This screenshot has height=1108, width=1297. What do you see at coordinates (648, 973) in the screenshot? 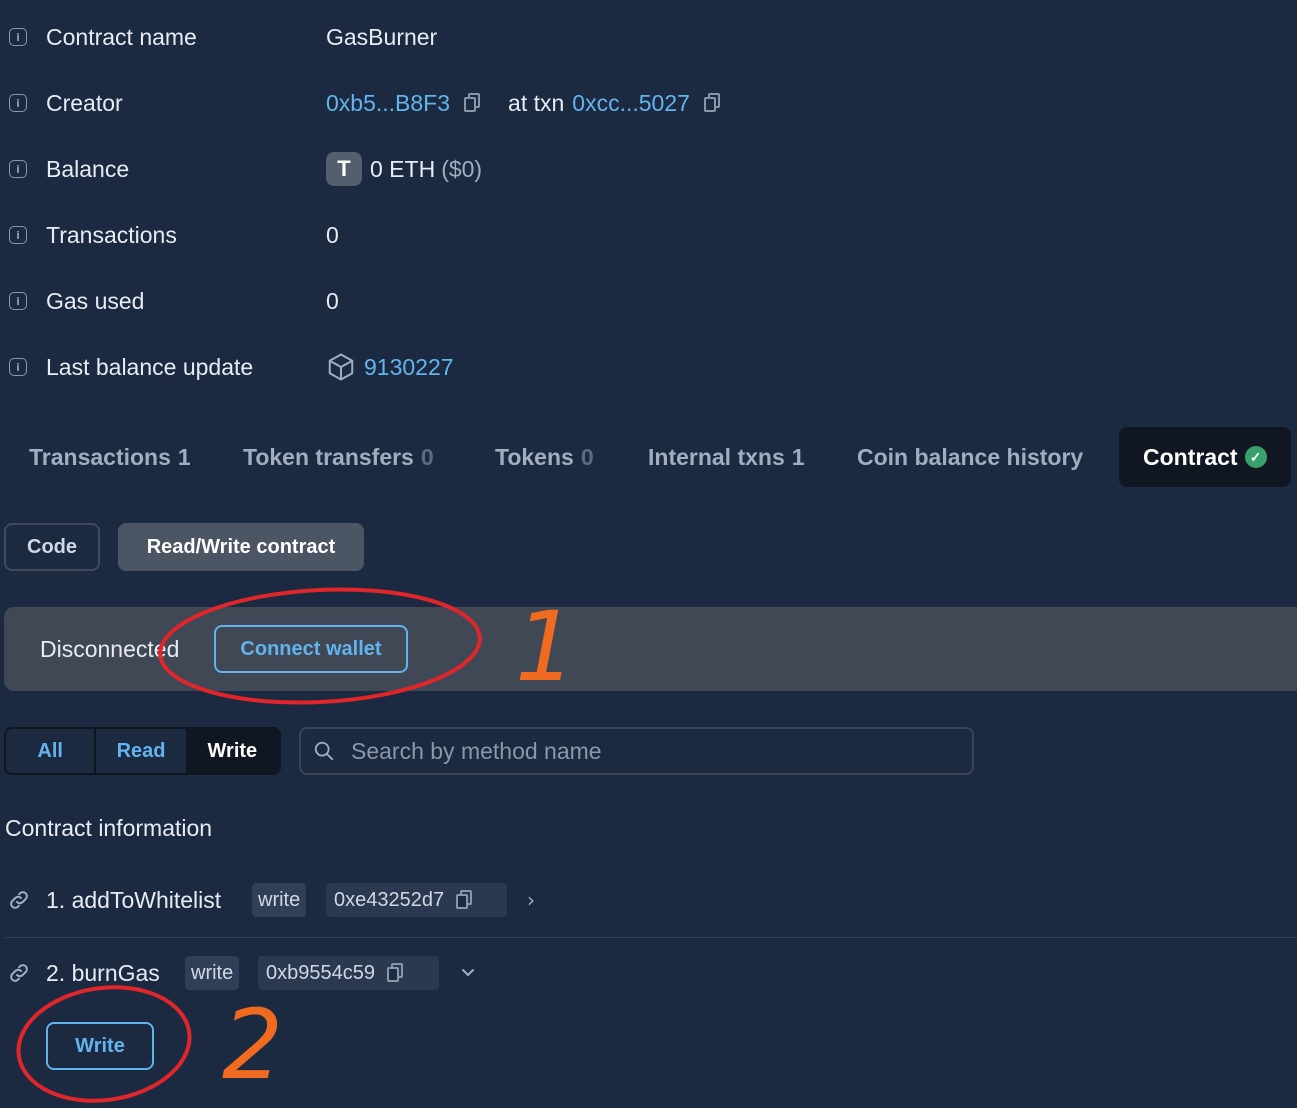
I see `method-row: 2. burnGas write 0xb9554c59` at bounding box center [648, 973].